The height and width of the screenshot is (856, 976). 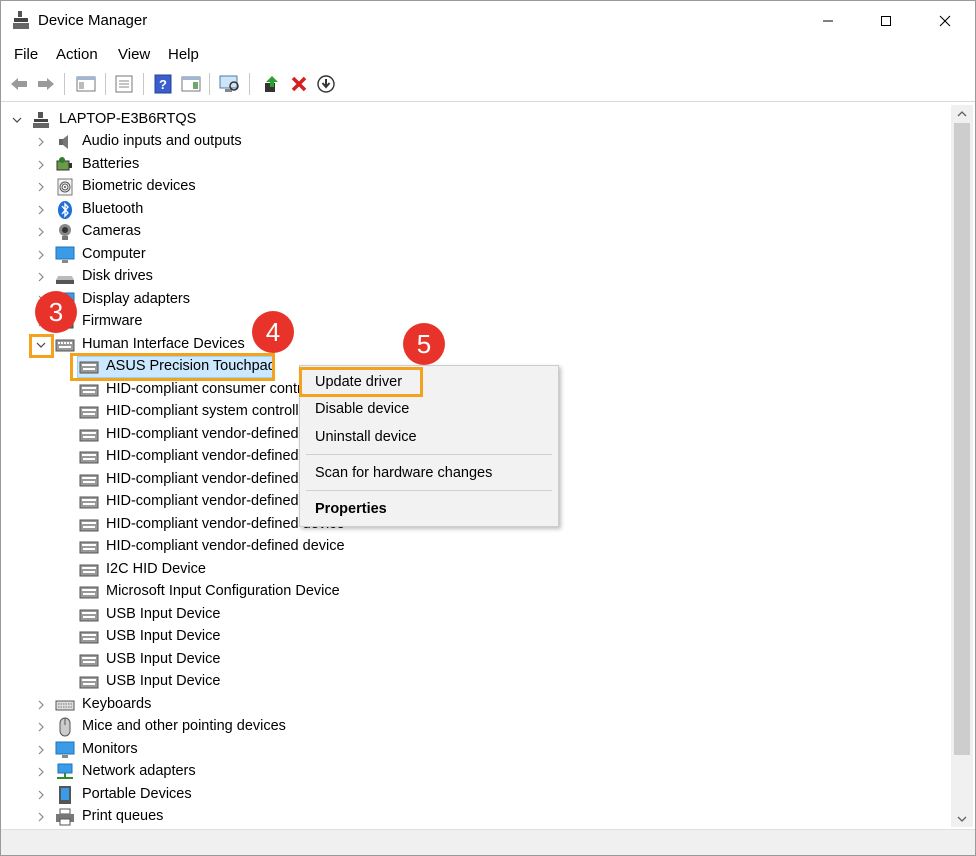 What do you see at coordinates (65, 345) in the screenshot?
I see `hid-icon` at bounding box center [65, 345].